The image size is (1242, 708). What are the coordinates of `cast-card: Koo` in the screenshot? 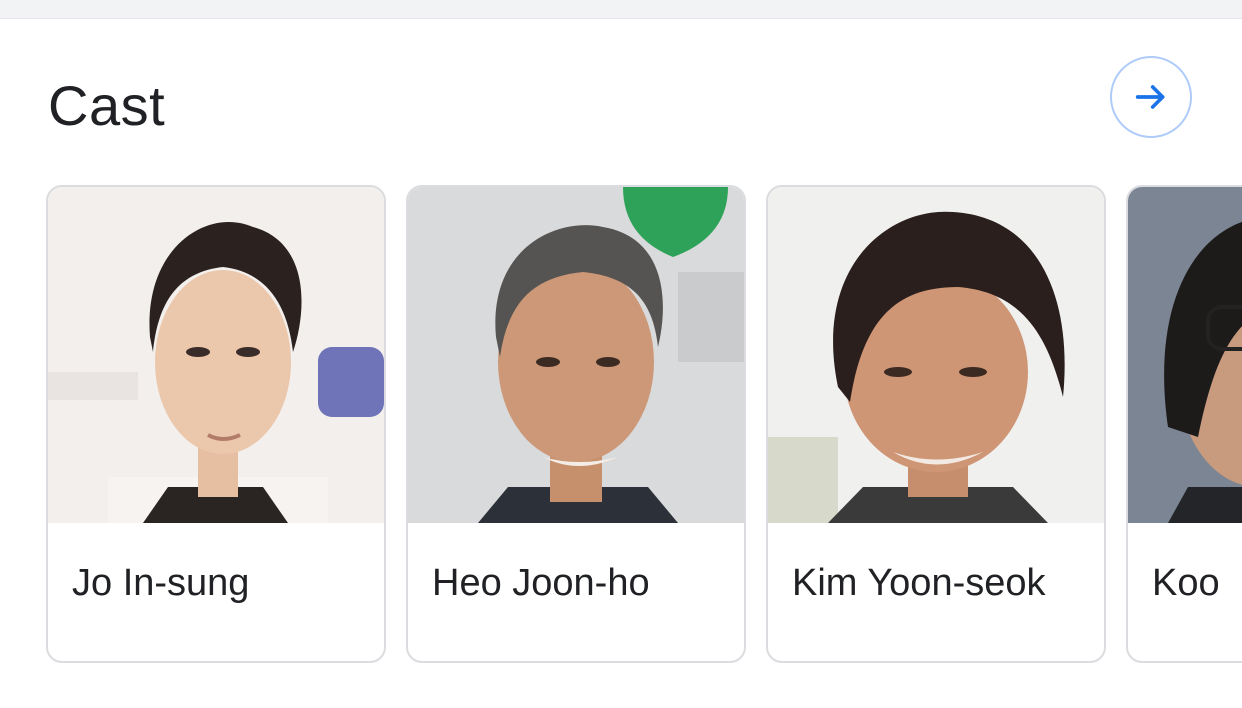 It's located at (1184, 424).